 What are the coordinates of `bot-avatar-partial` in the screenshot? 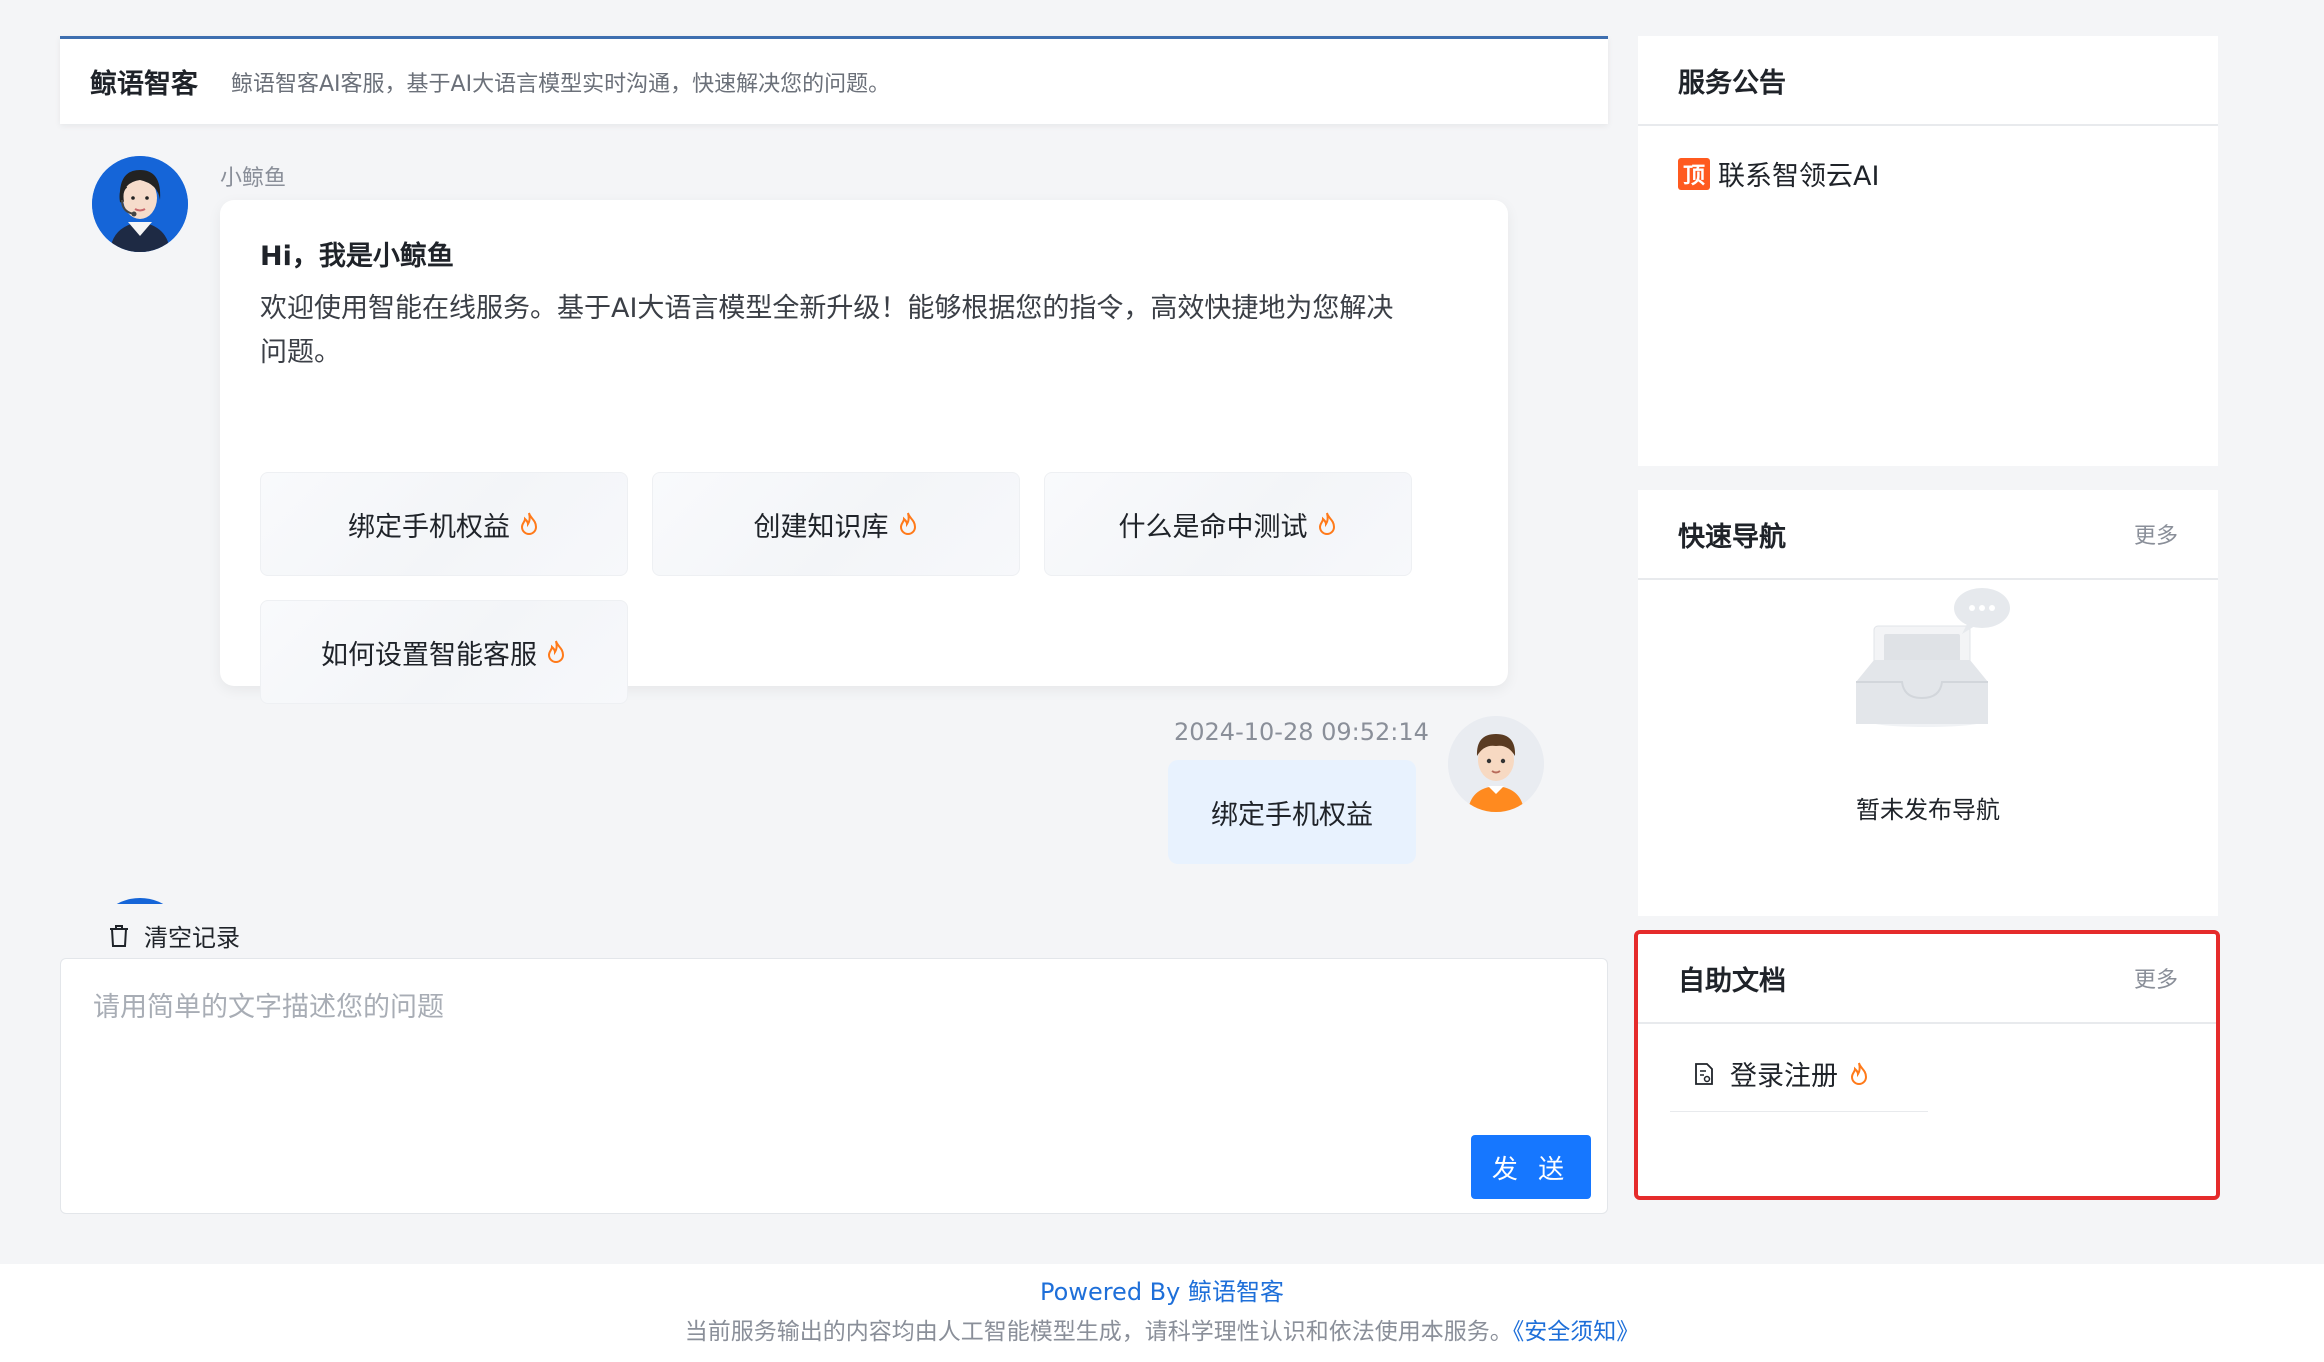 It's located at (140, 901).